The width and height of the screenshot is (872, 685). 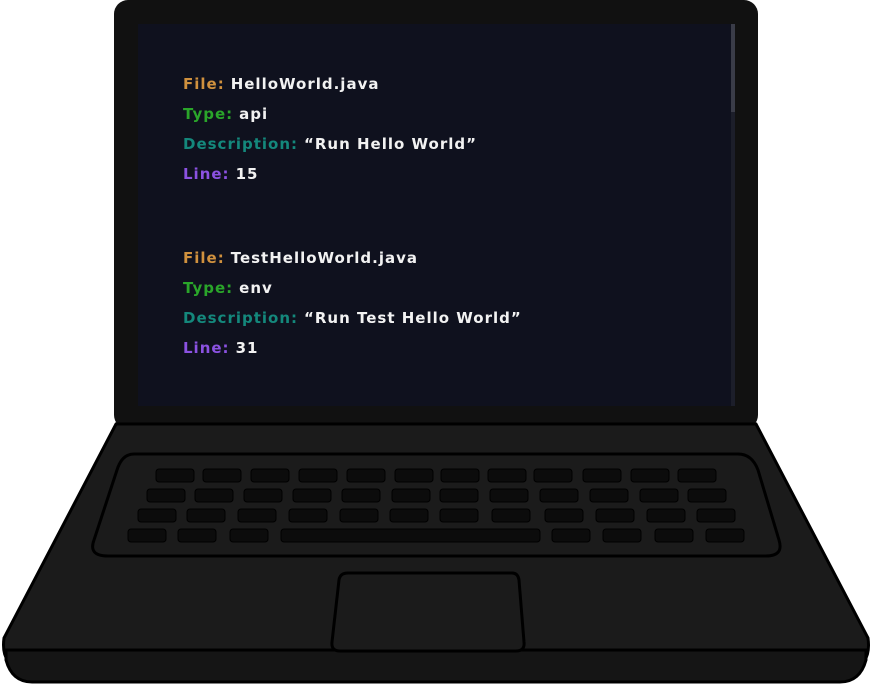 What do you see at coordinates (330, 179) in the screenshot?
I see `line-row: Line: 15` at bounding box center [330, 179].